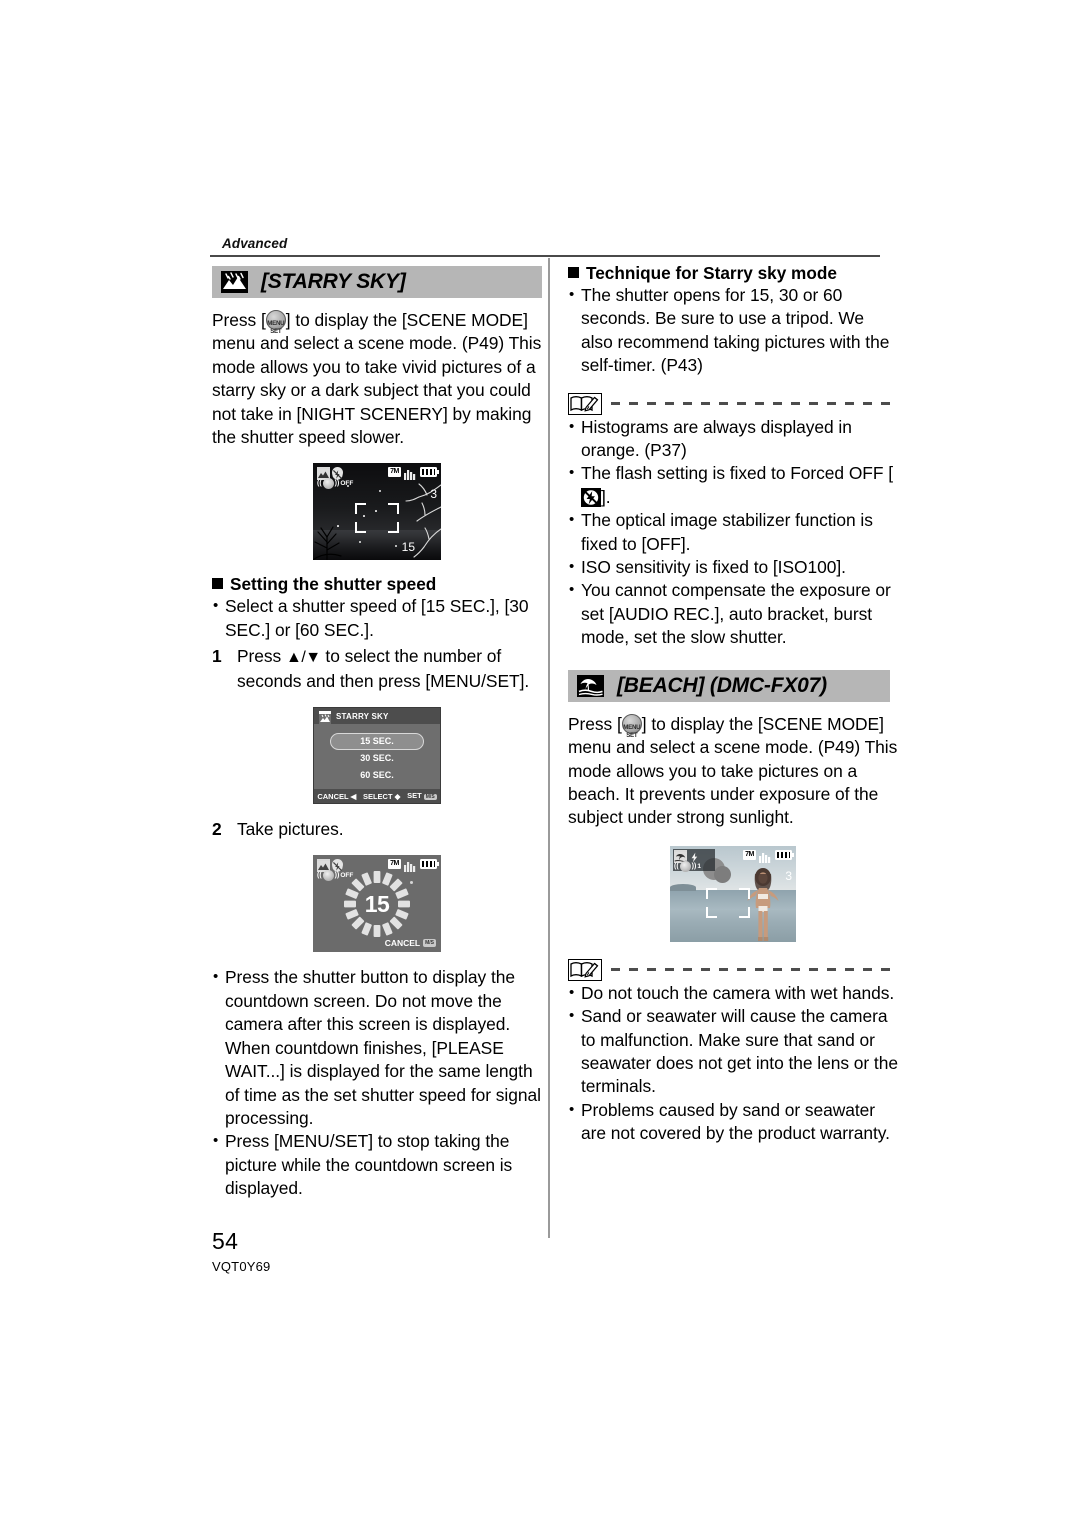 The image size is (1080, 1526). Describe the element at coordinates (402, 943) in the screenshot. I see `cancel-label: CANCEL` at that location.